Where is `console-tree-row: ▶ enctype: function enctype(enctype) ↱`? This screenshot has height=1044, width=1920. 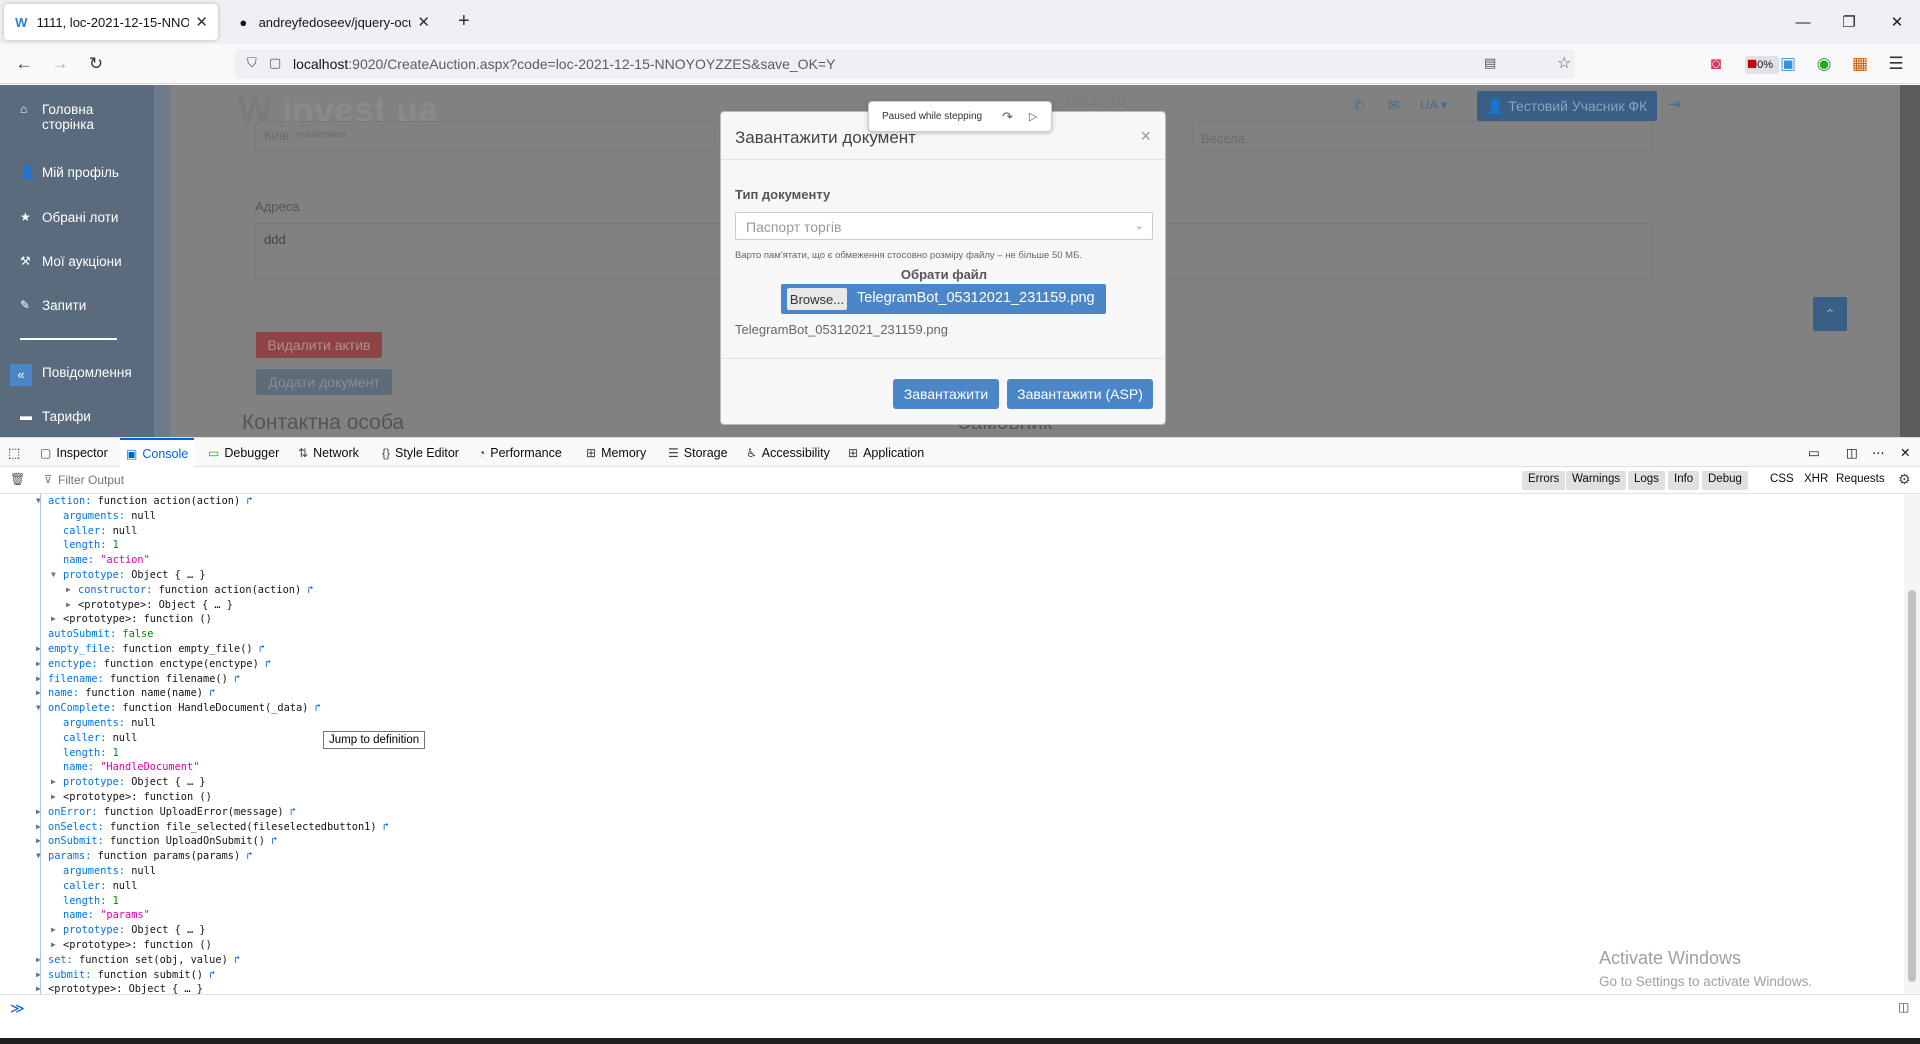 console-tree-row: ▶ enctype: function enctype(enctype) ↱ is located at coordinates (153, 664).